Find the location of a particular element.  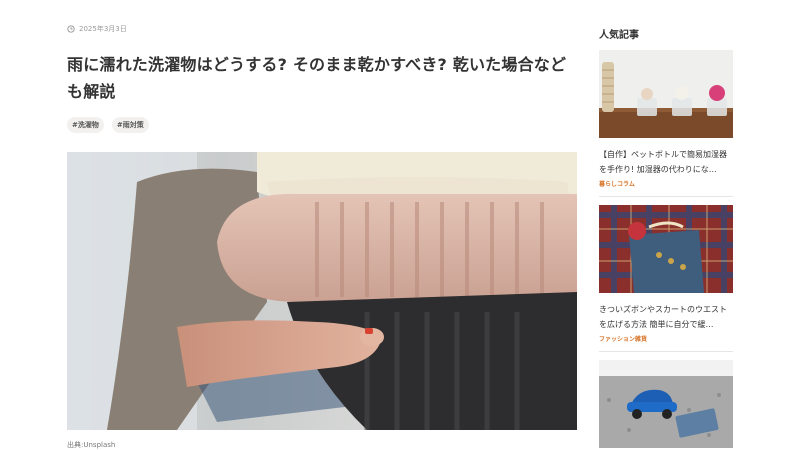

blue-toy-car-photo is located at coordinates (666, 404).